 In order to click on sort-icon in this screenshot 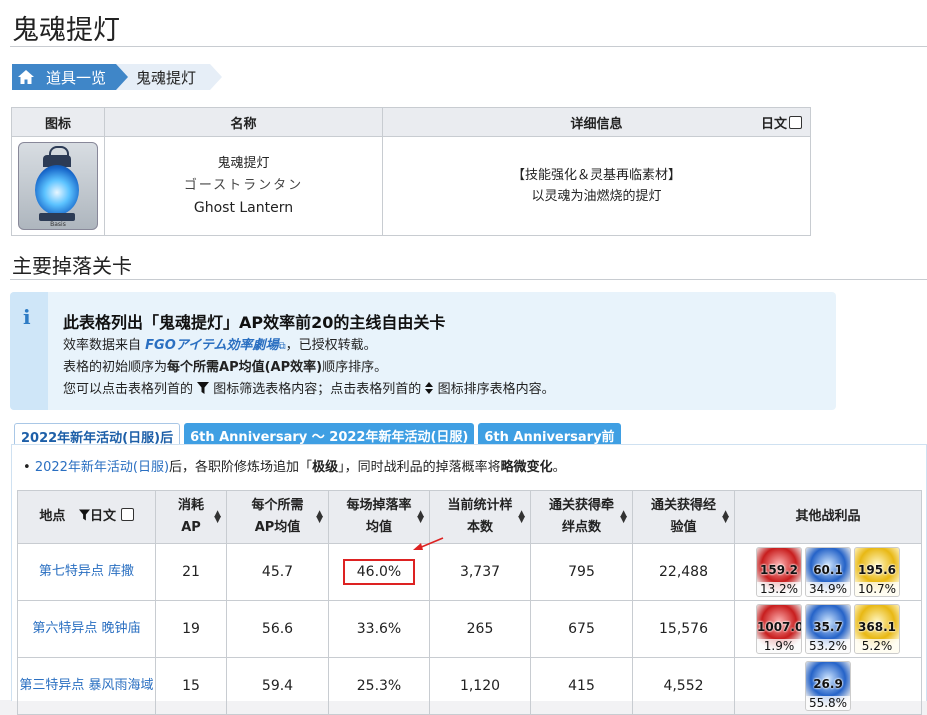, I will do `click(429, 388)`.